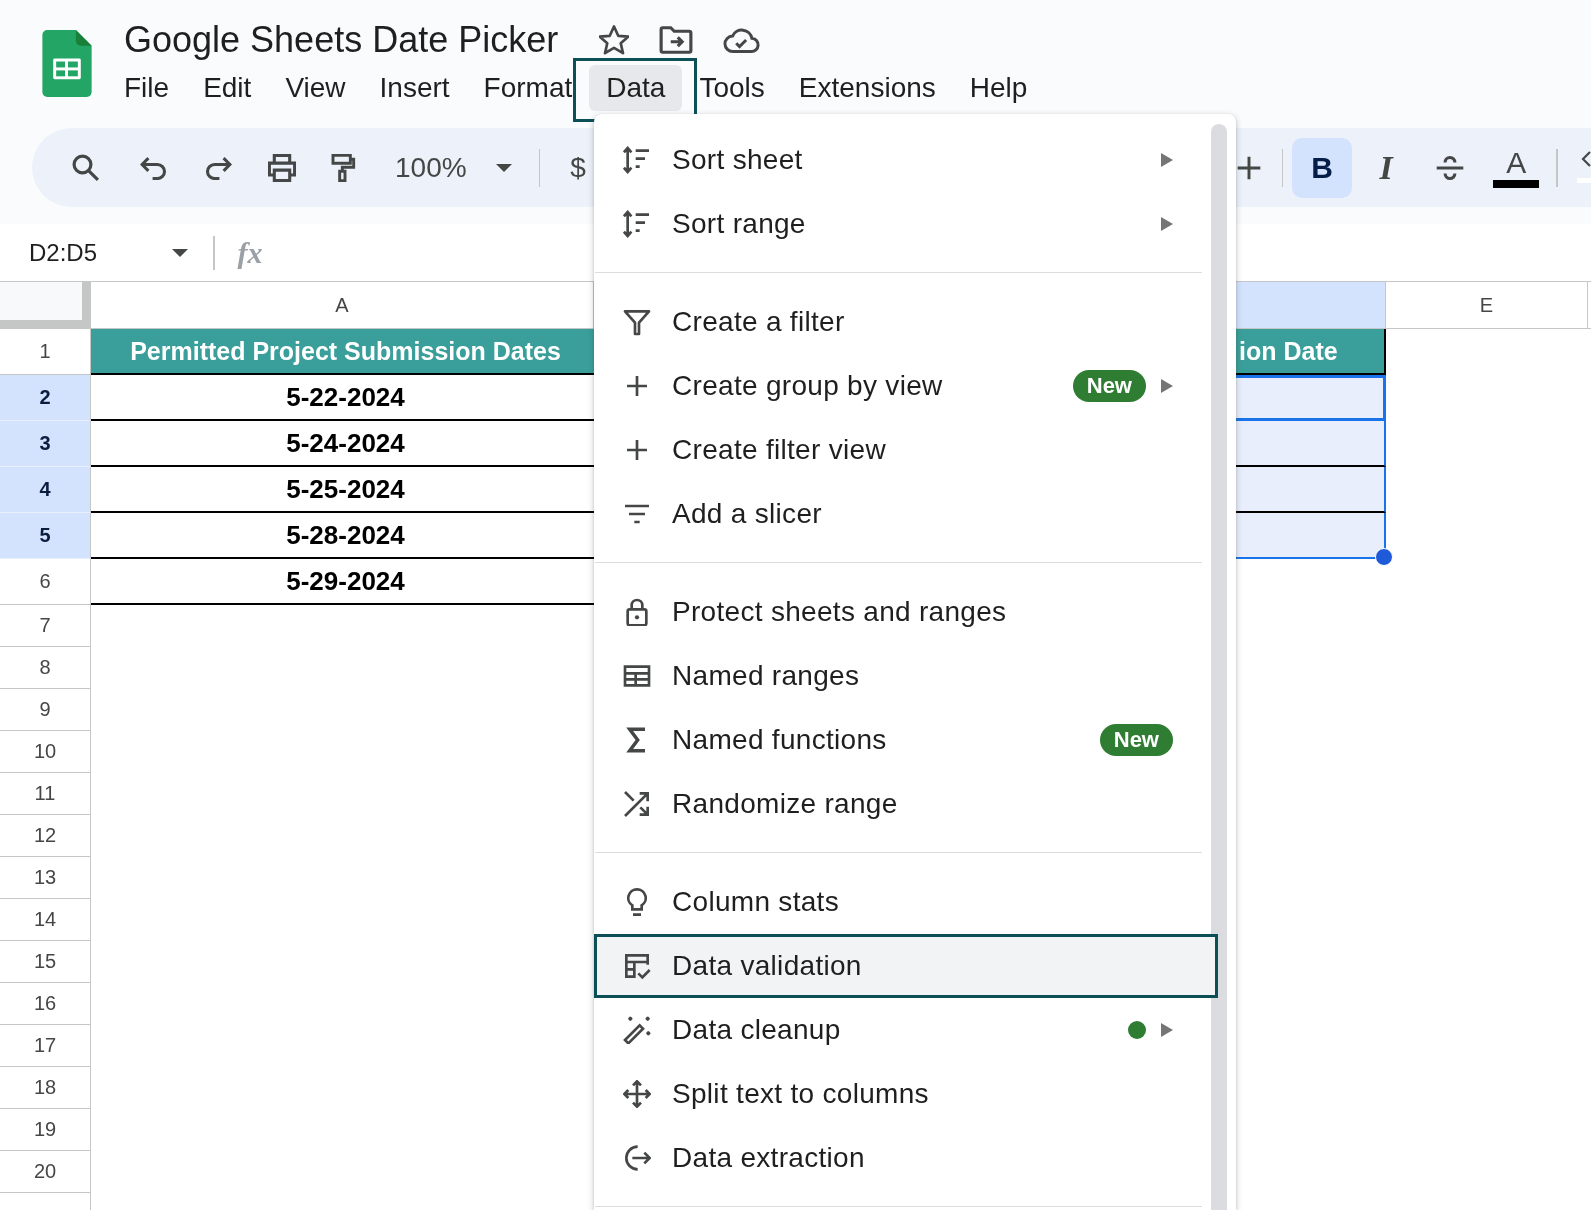  Describe the element at coordinates (637, 1030) in the screenshot. I see `magic-wand-icon` at that location.